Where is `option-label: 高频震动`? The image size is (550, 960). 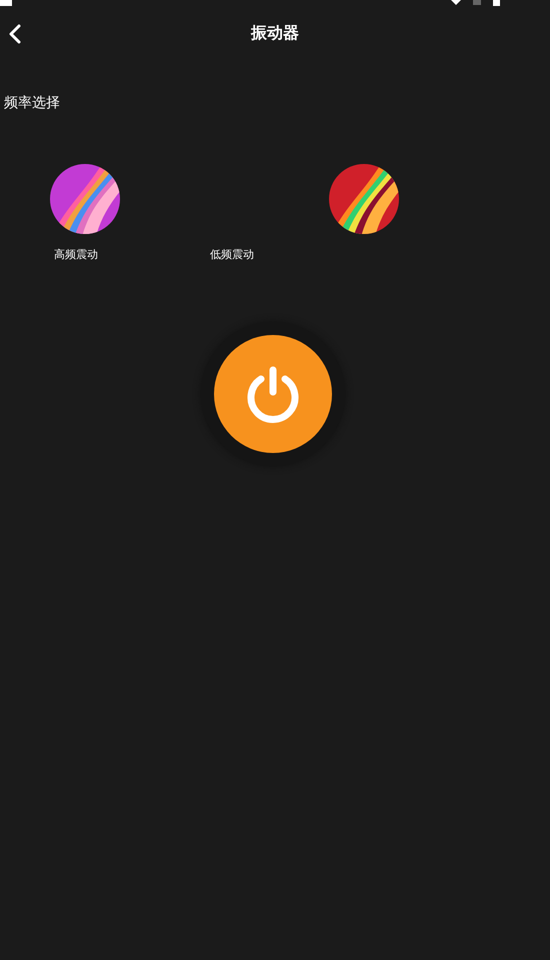 option-label: 高频震动 is located at coordinates (76, 254).